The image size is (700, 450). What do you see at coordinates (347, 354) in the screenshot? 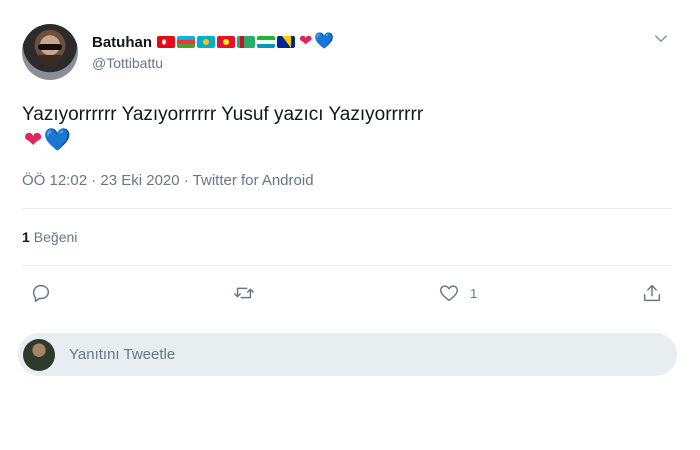
I see `reply-tweet-box: Yanıtını Tweetle` at bounding box center [347, 354].